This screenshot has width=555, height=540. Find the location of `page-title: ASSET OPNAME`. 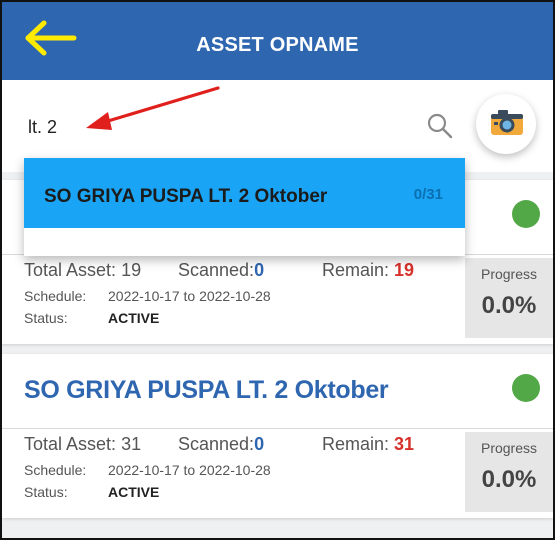

page-title: ASSET OPNAME is located at coordinates (277, 45).